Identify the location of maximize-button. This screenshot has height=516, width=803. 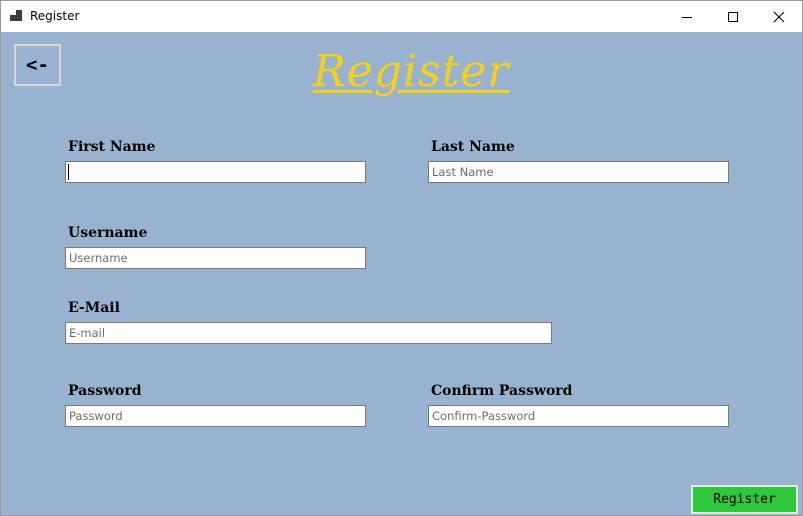
(733, 16).